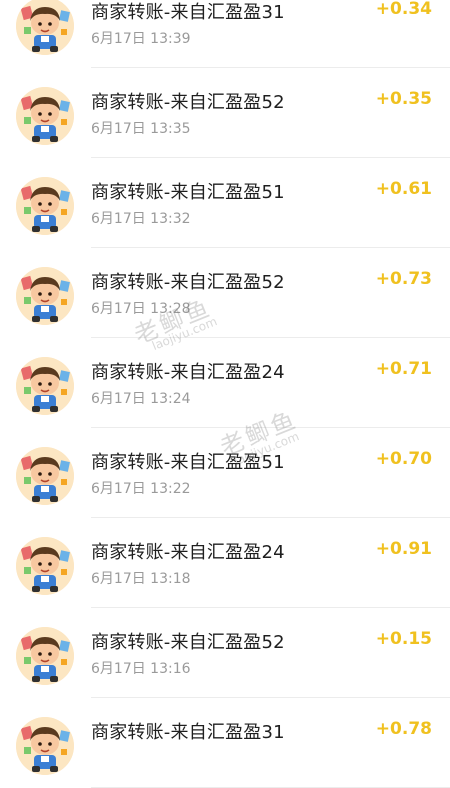  I want to click on transaction-amount: +0.91, so click(403, 549).